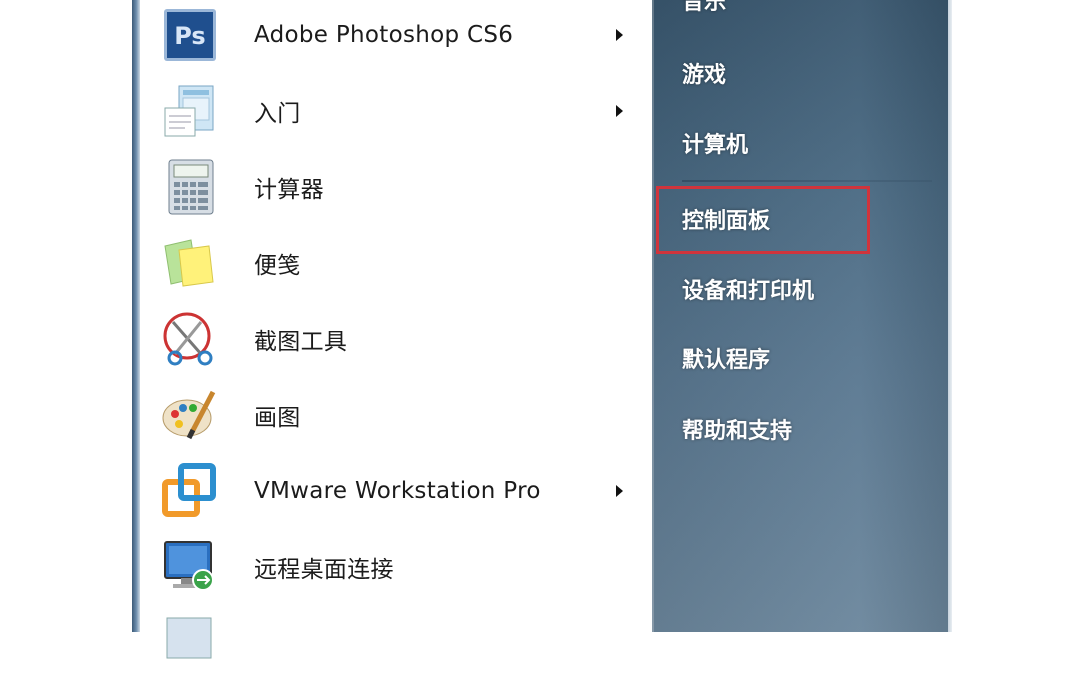 Image resolution: width=1082 pixels, height=676 pixels. What do you see at coordinates (384, 35) in the screenshot?
I see `program-label: Adobe Photoshop CS6` at bounding box center [384, 35].